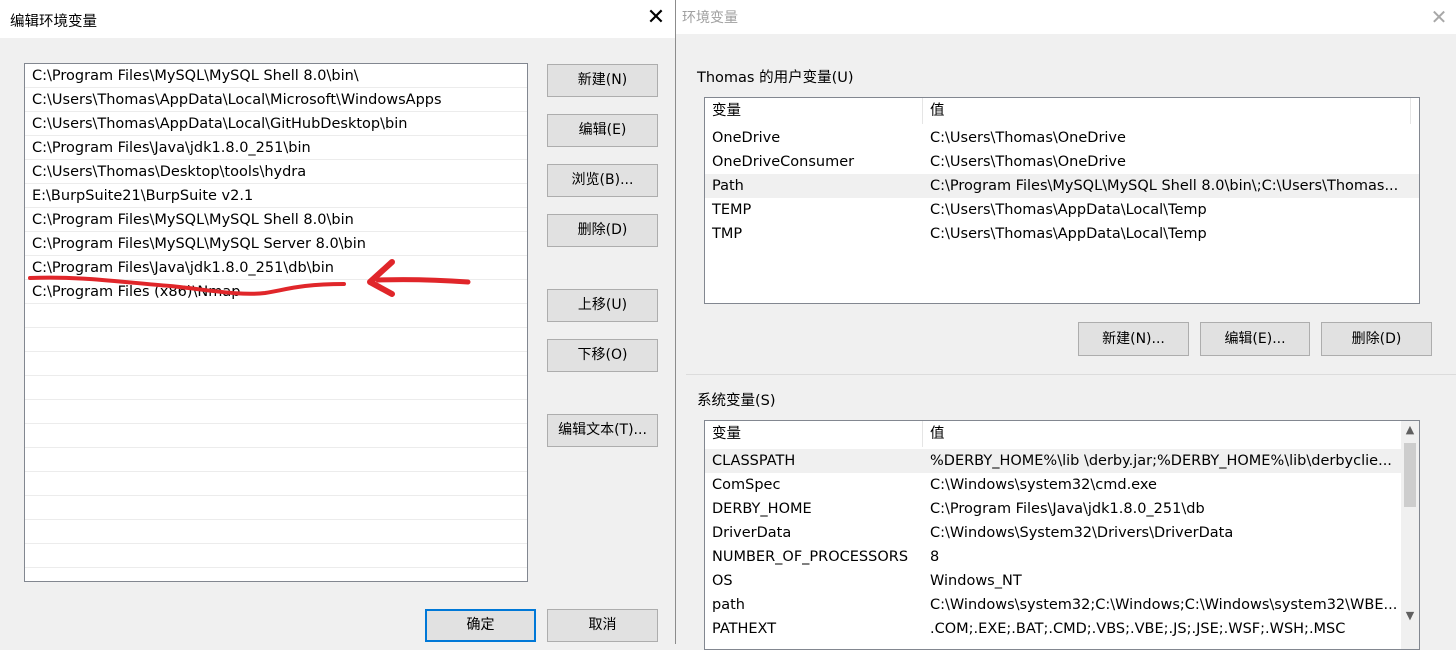 The width and height of the screenshot is (1456, 650). Describe the element at coordinates (1410, 535) in the screenshot. I see `system-variables-scrollbar: ▲ ▼` at that location.